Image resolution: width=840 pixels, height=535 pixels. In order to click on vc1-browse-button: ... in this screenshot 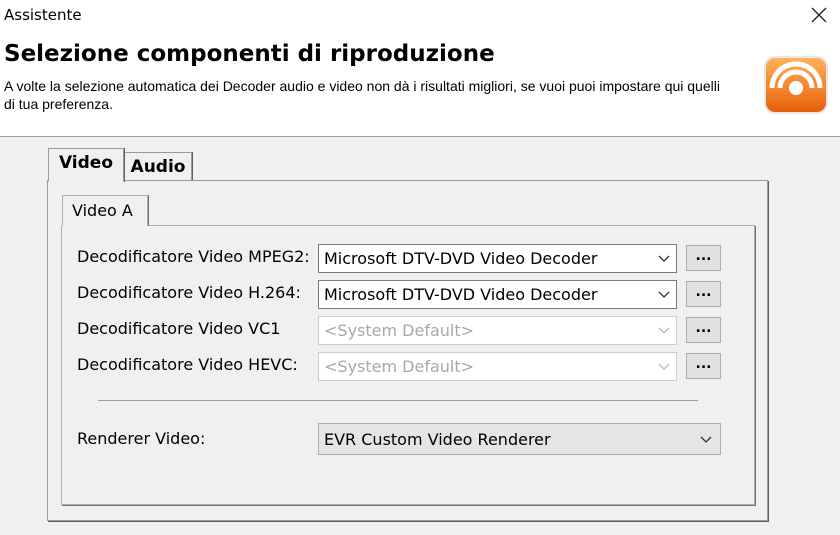, I will do `click(703, 330)`.